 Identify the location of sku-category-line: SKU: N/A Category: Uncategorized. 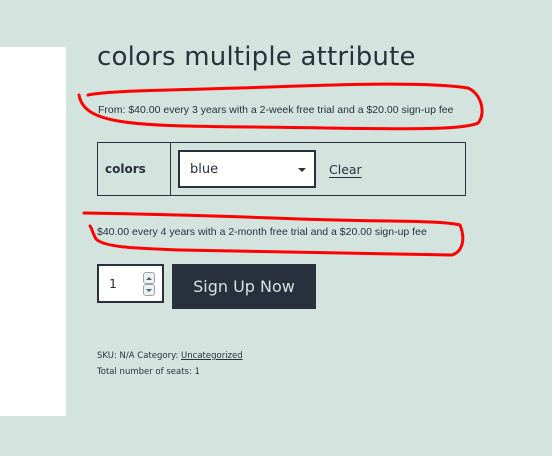
(170, 356).